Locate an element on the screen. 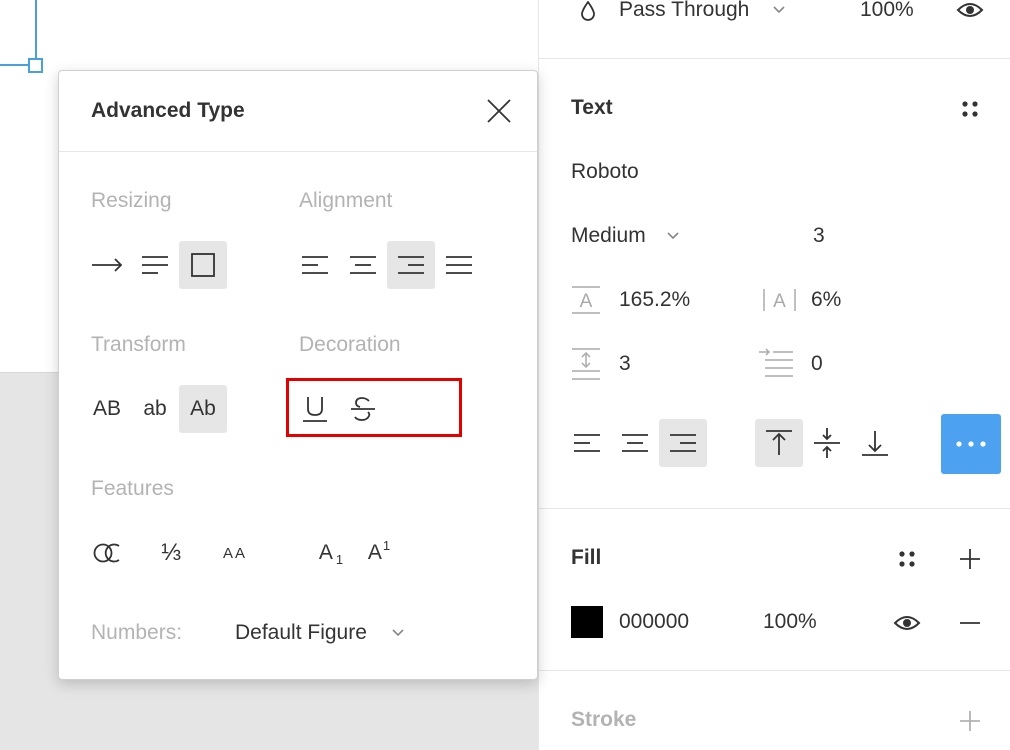 This screenshot has width=1010, height=750. lowercase-button: ab is located at coordinates (155, 409).